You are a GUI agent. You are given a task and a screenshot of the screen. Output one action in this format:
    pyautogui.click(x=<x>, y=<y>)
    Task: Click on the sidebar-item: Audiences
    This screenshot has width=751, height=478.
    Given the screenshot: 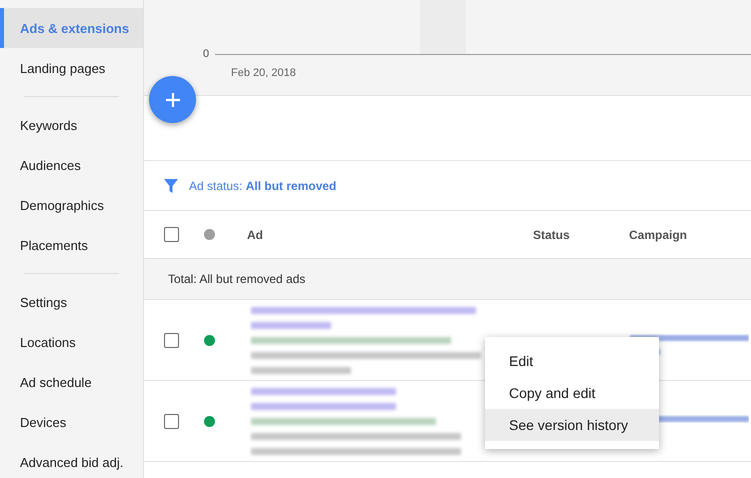 What is the action you would take?
    pyautogui.click(x=71, y=165)
    